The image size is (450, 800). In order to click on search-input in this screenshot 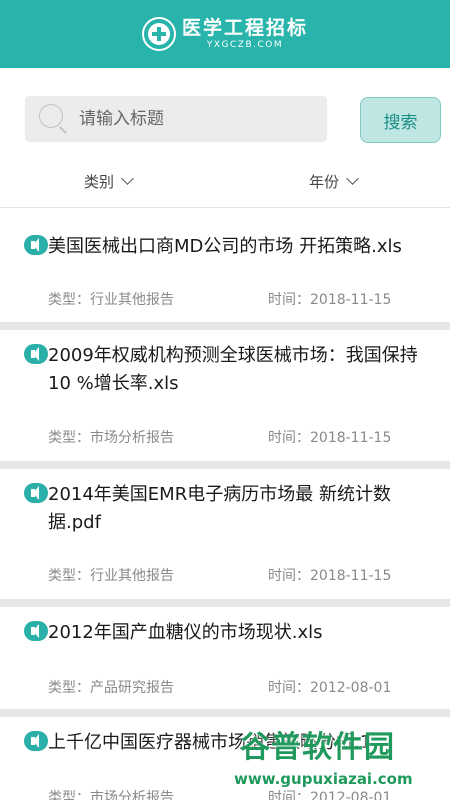, I will do `click(189, 119)`.